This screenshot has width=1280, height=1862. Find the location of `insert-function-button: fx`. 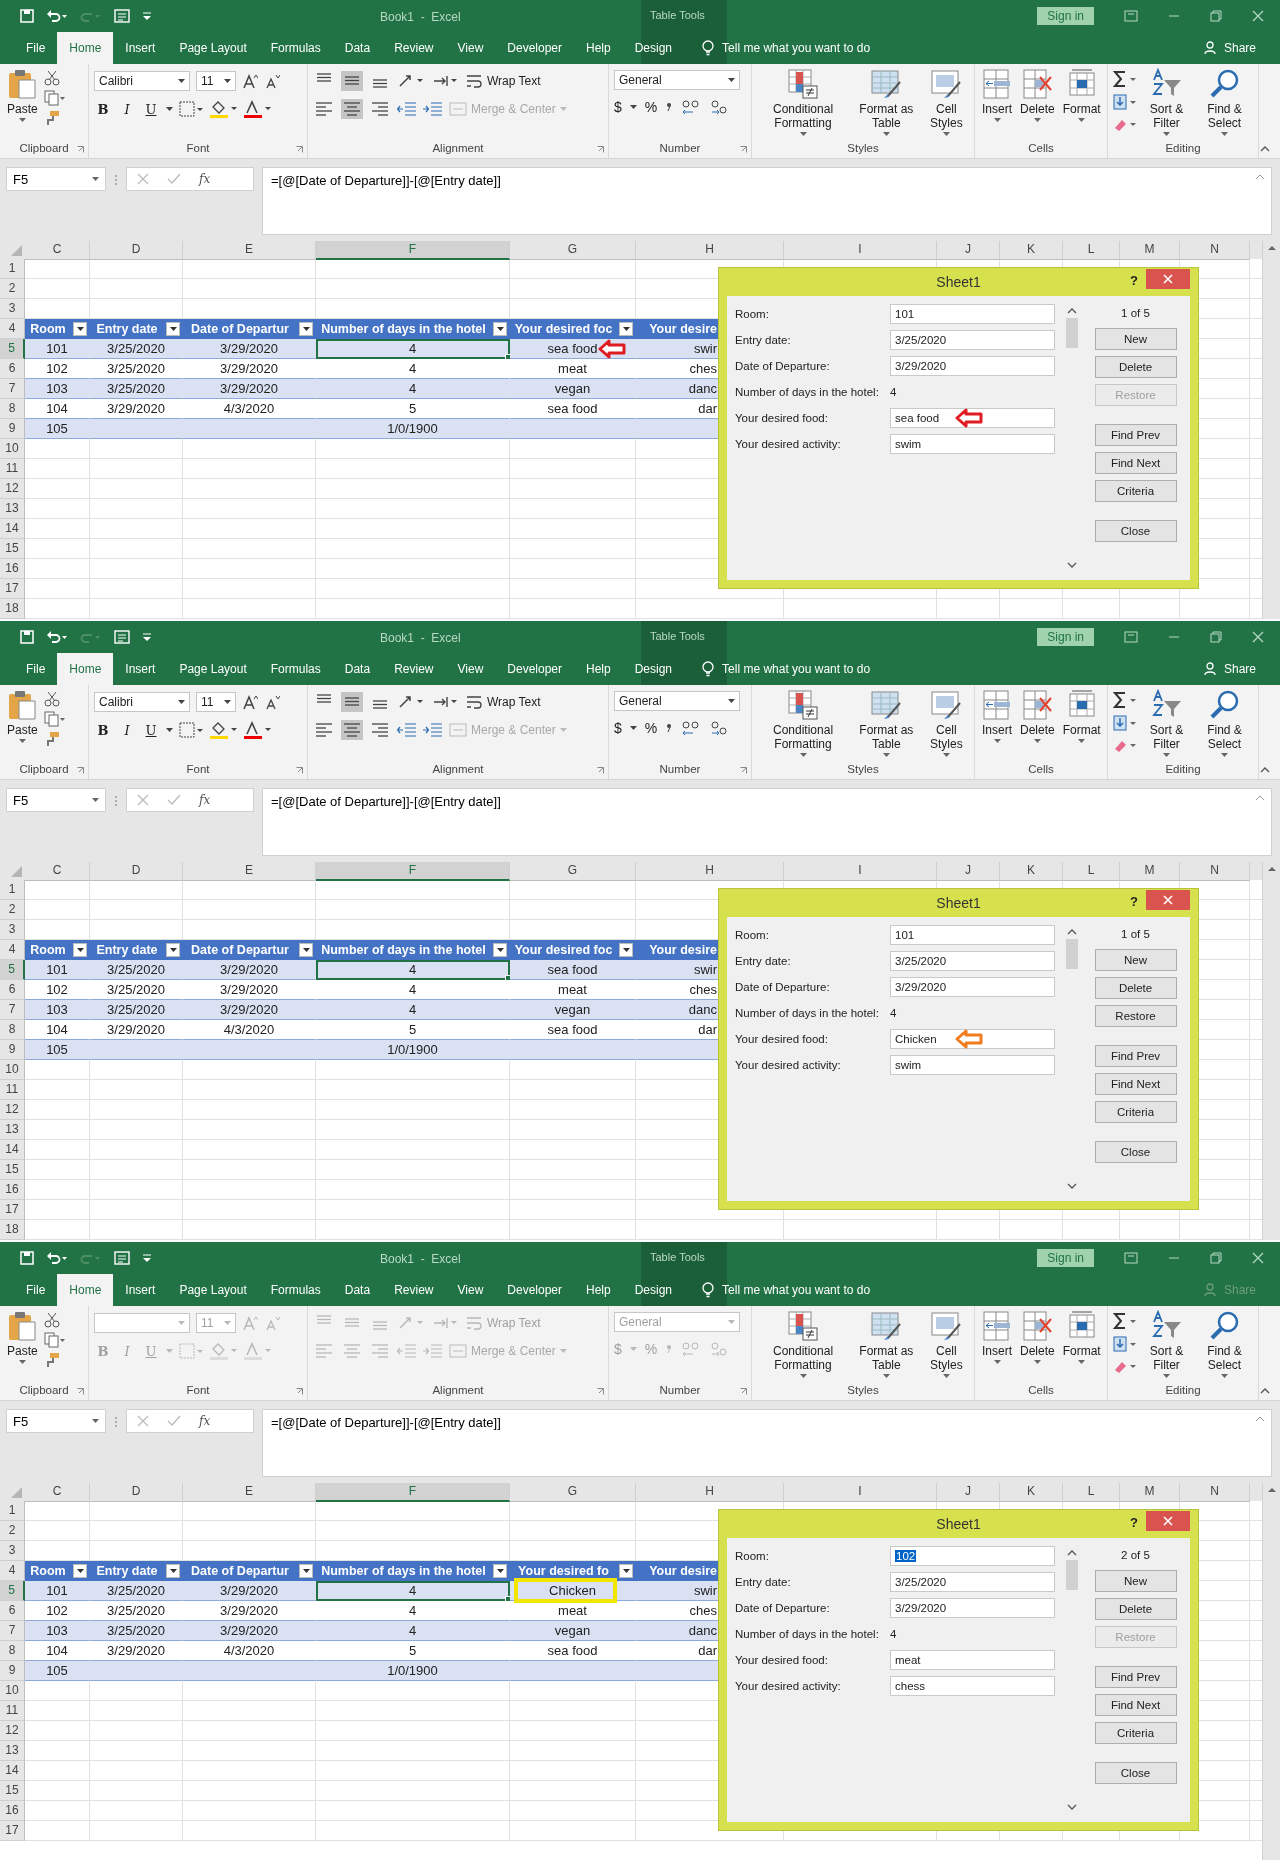

insert-function-button: fx is located at coordinates (205, 1421).